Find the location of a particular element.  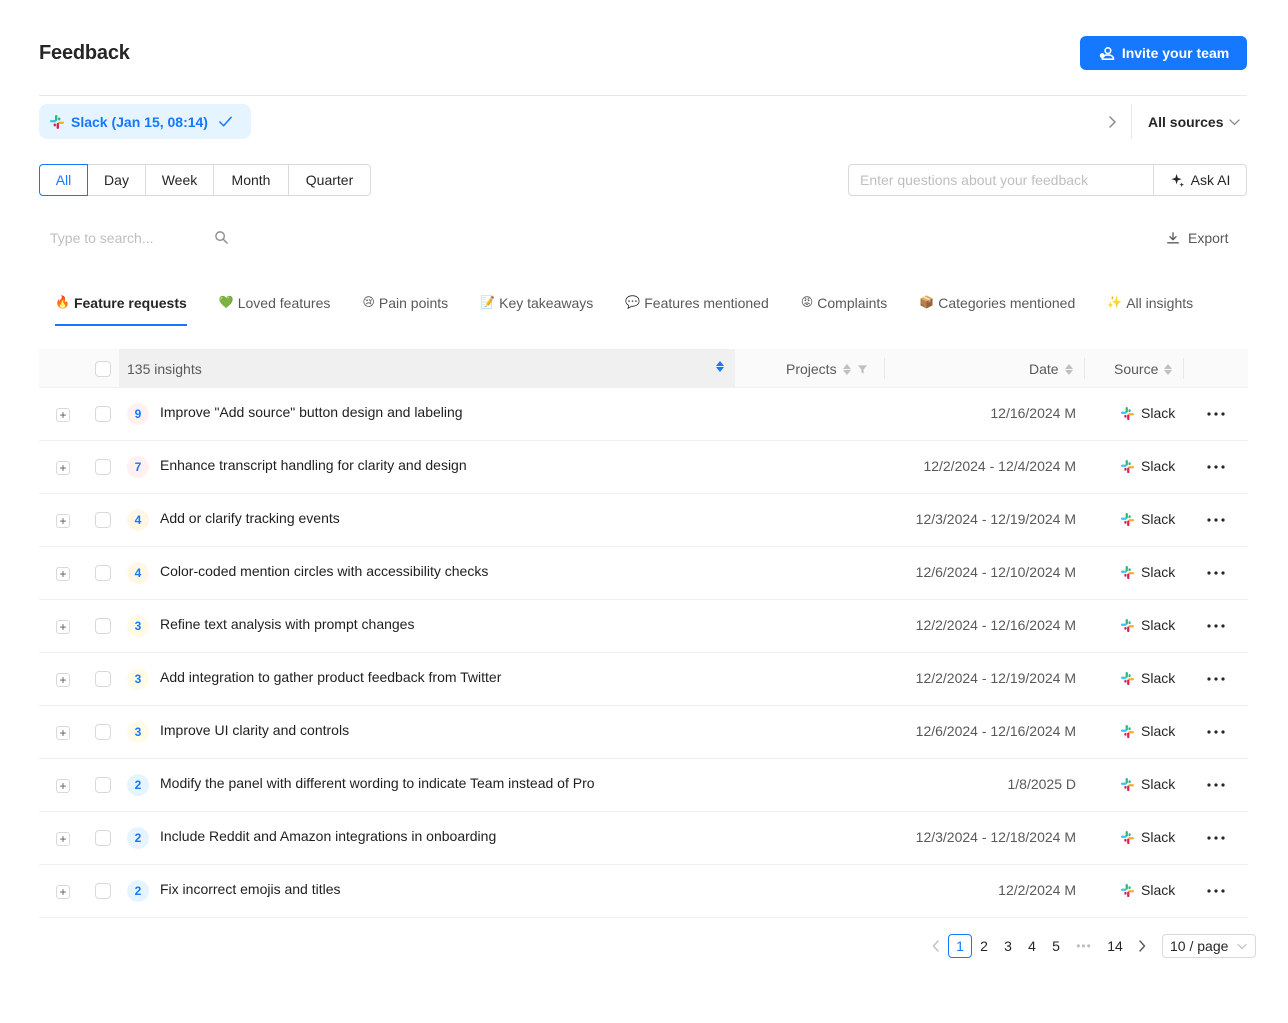

mention-count-badge: 9 is located at coordinates (138, 414).